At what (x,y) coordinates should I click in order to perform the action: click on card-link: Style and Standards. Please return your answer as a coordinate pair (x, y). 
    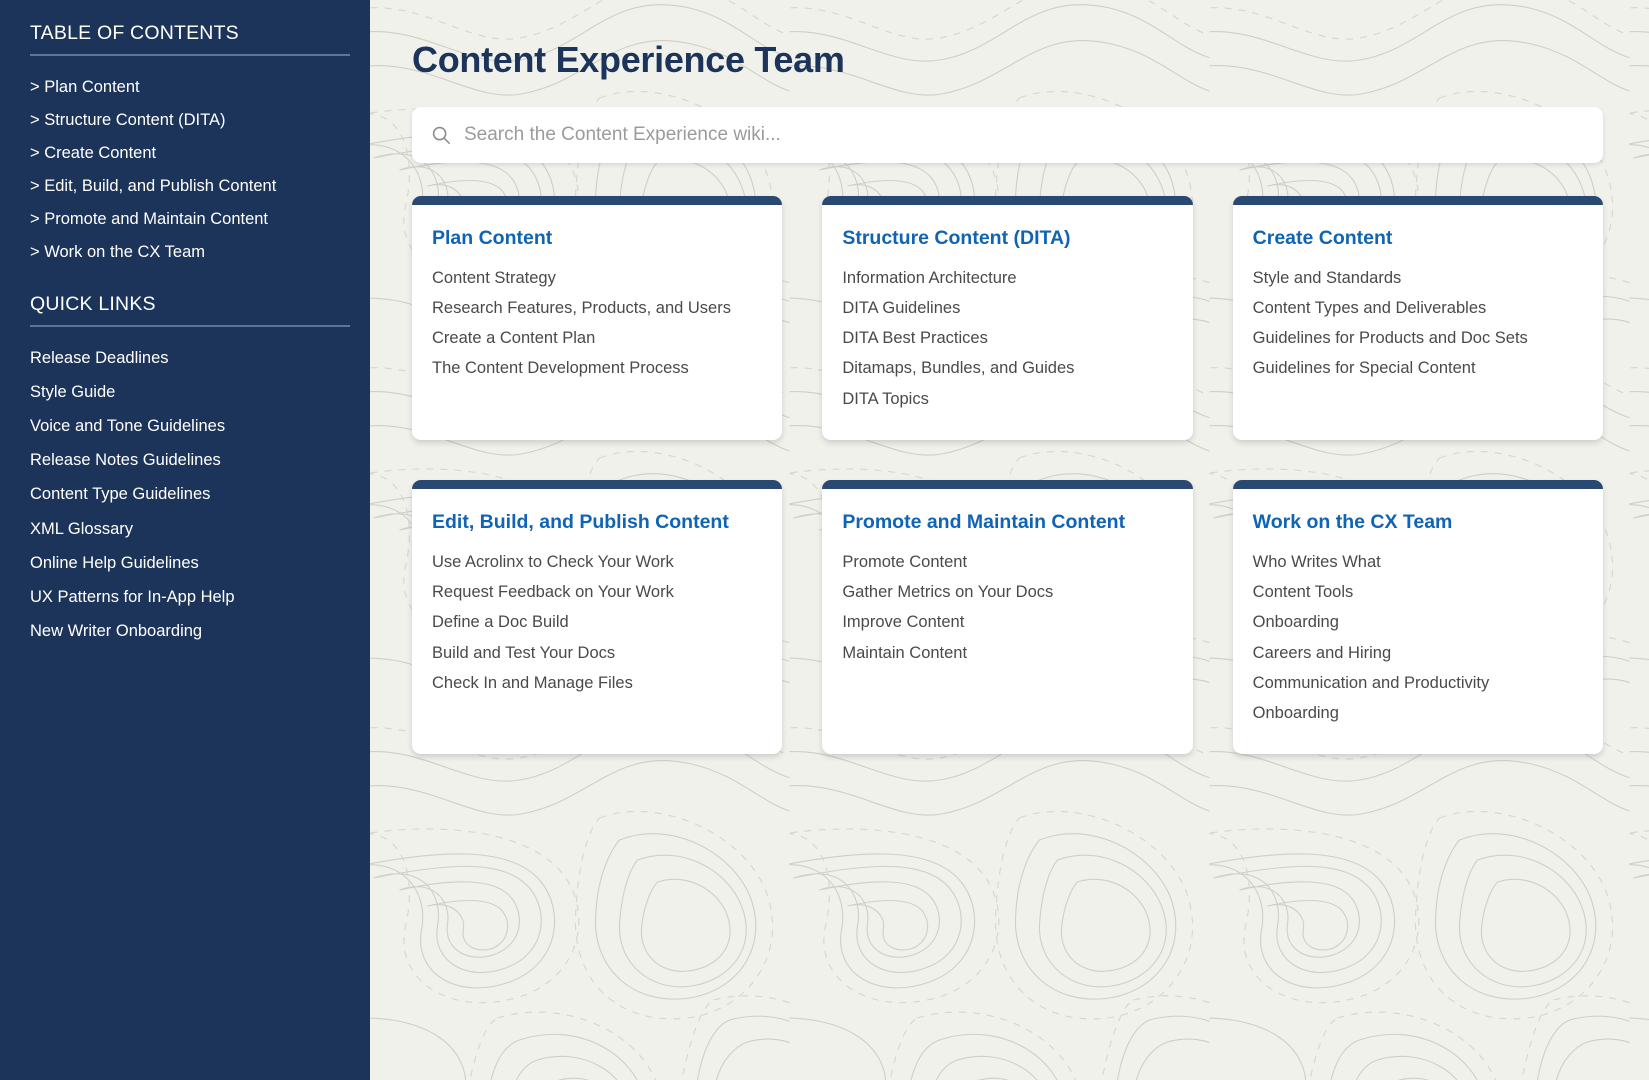
    Looking at the image, I should click on (1418, 278).